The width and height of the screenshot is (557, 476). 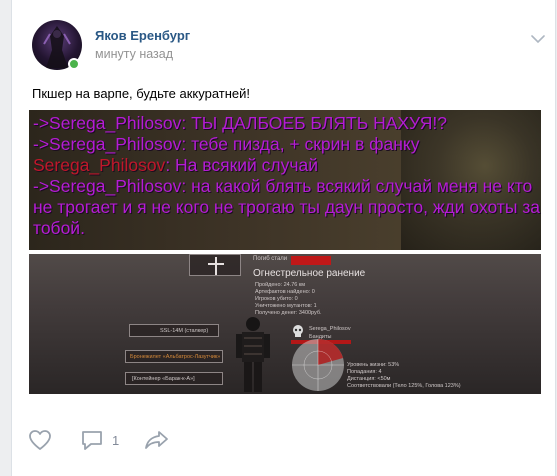 What do you see at coordinates (311, 260) in the screenshot?
I see `censor-bar` at bounding box center [311, 260].